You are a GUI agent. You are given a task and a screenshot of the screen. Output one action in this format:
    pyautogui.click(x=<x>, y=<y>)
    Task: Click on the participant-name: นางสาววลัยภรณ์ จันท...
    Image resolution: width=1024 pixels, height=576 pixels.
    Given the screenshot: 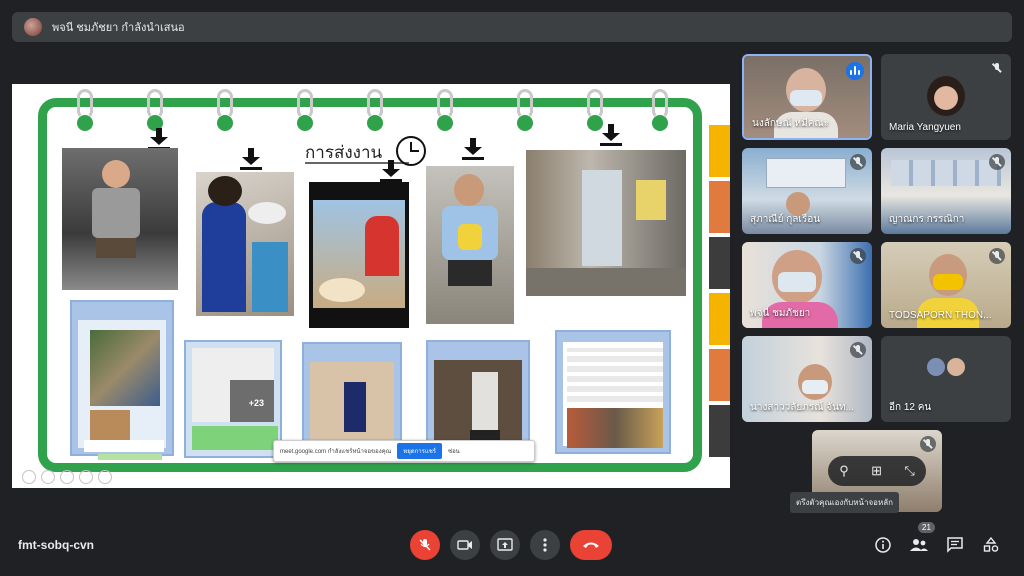 What is the action you would take?
    pyautogui.click(x=802, y=407)
    